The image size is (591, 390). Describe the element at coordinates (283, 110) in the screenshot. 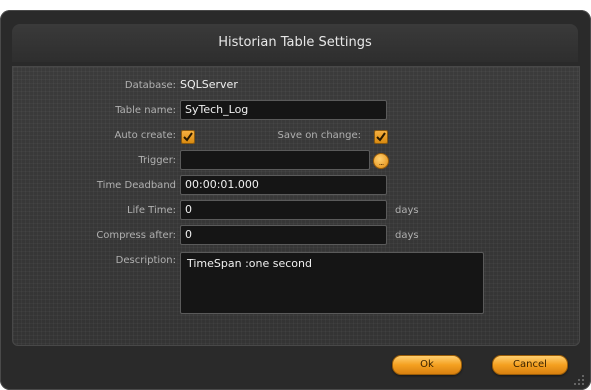

I see `table-name-input: SyTech_Log` at that location.